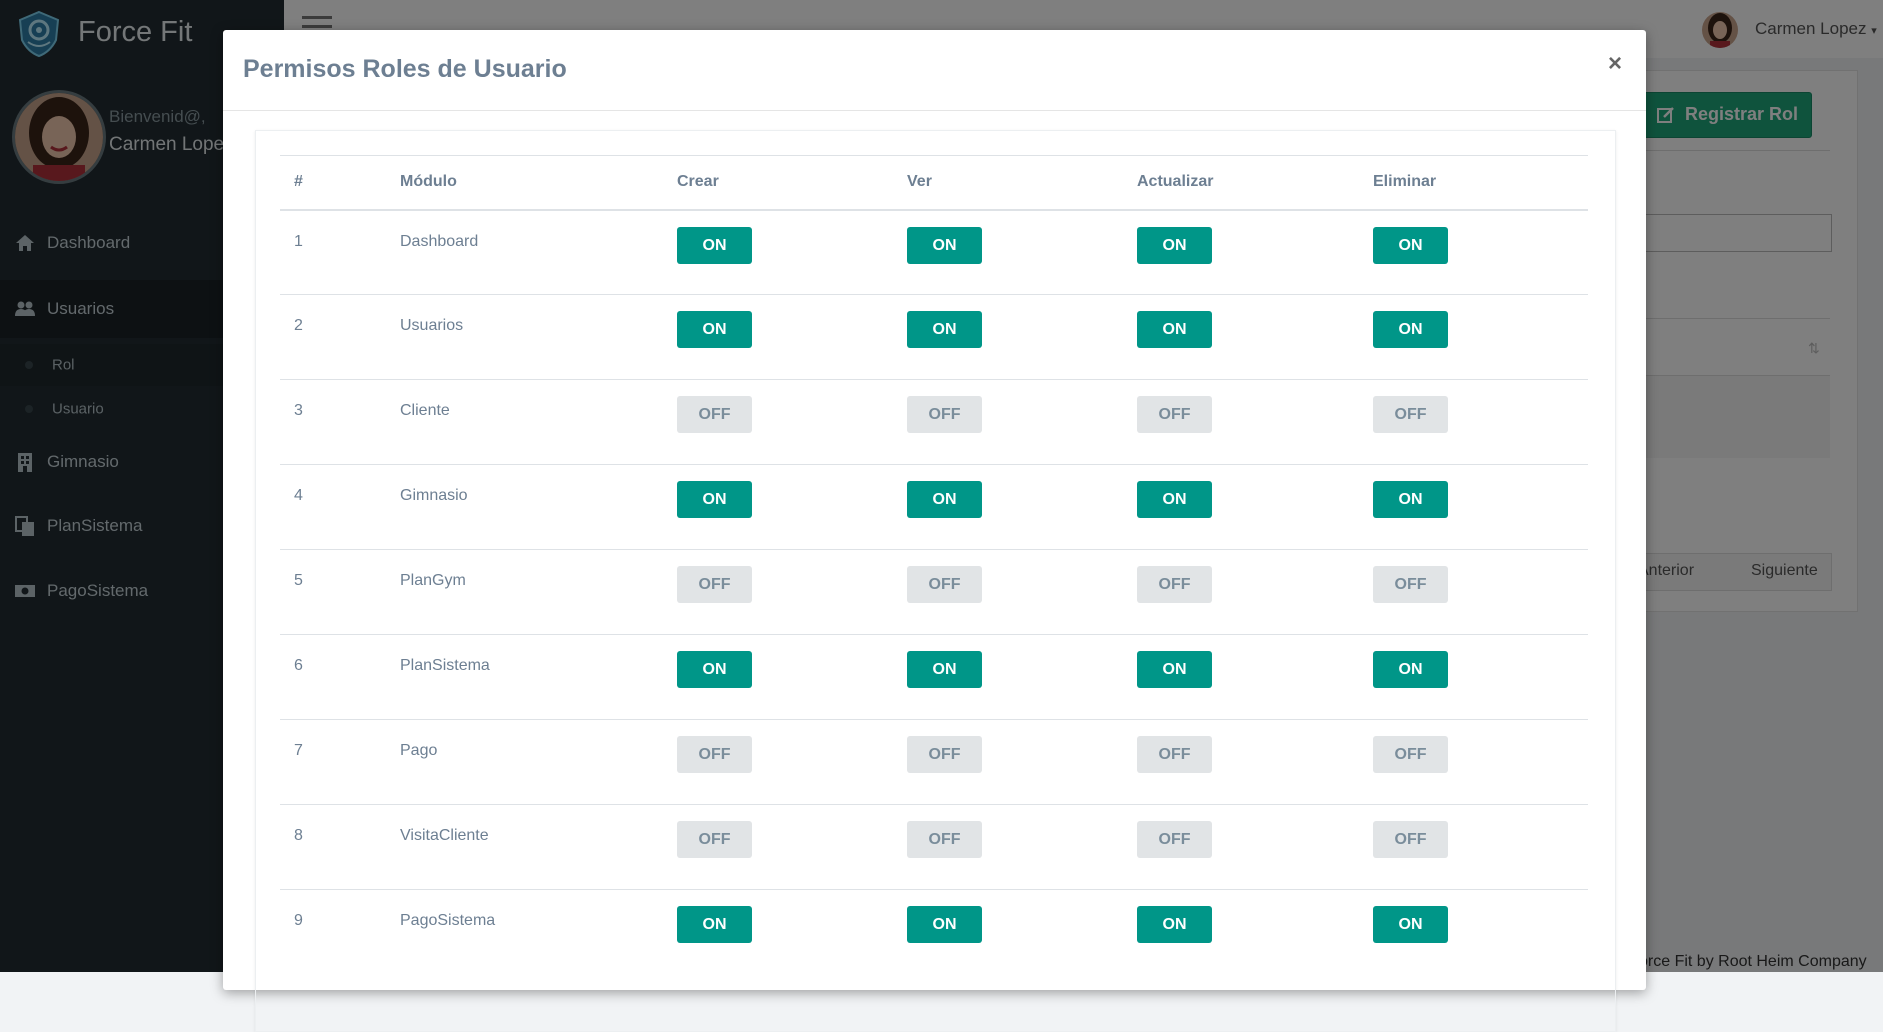 This screenshot has width=1883, height=1032. What do you see at coordinates (1008, 183) in the screenshot?
I see `column-header: Ver` at bounding box center [1008, 183].